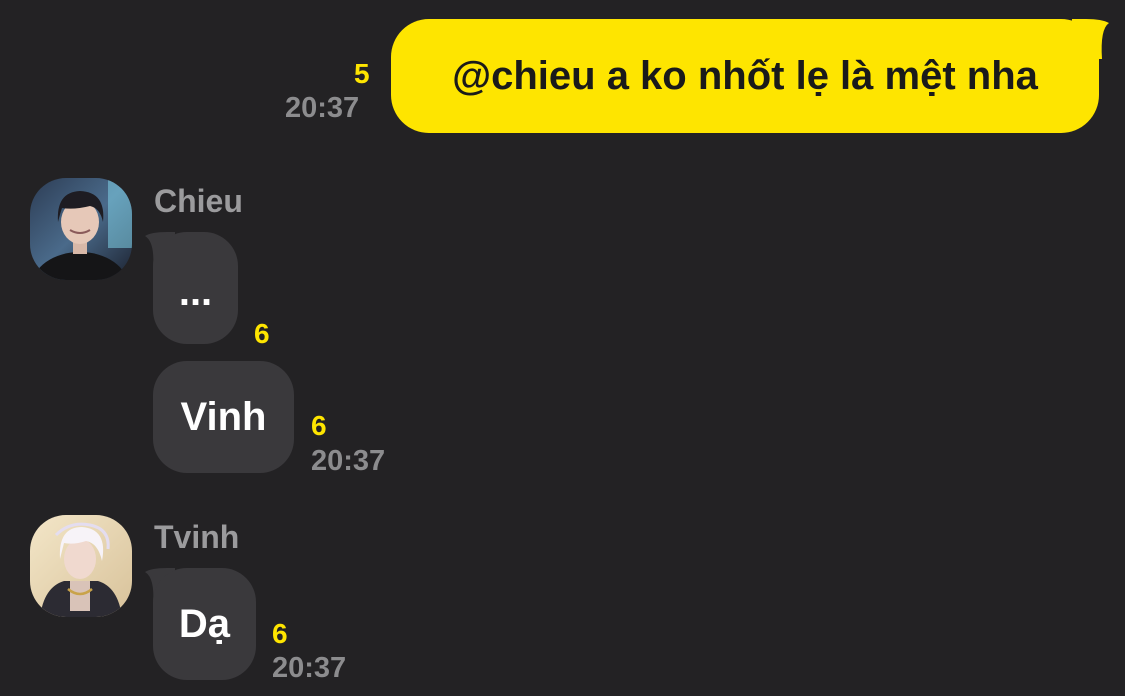  I want to click on message-text: Vinh, so click(223, 417).